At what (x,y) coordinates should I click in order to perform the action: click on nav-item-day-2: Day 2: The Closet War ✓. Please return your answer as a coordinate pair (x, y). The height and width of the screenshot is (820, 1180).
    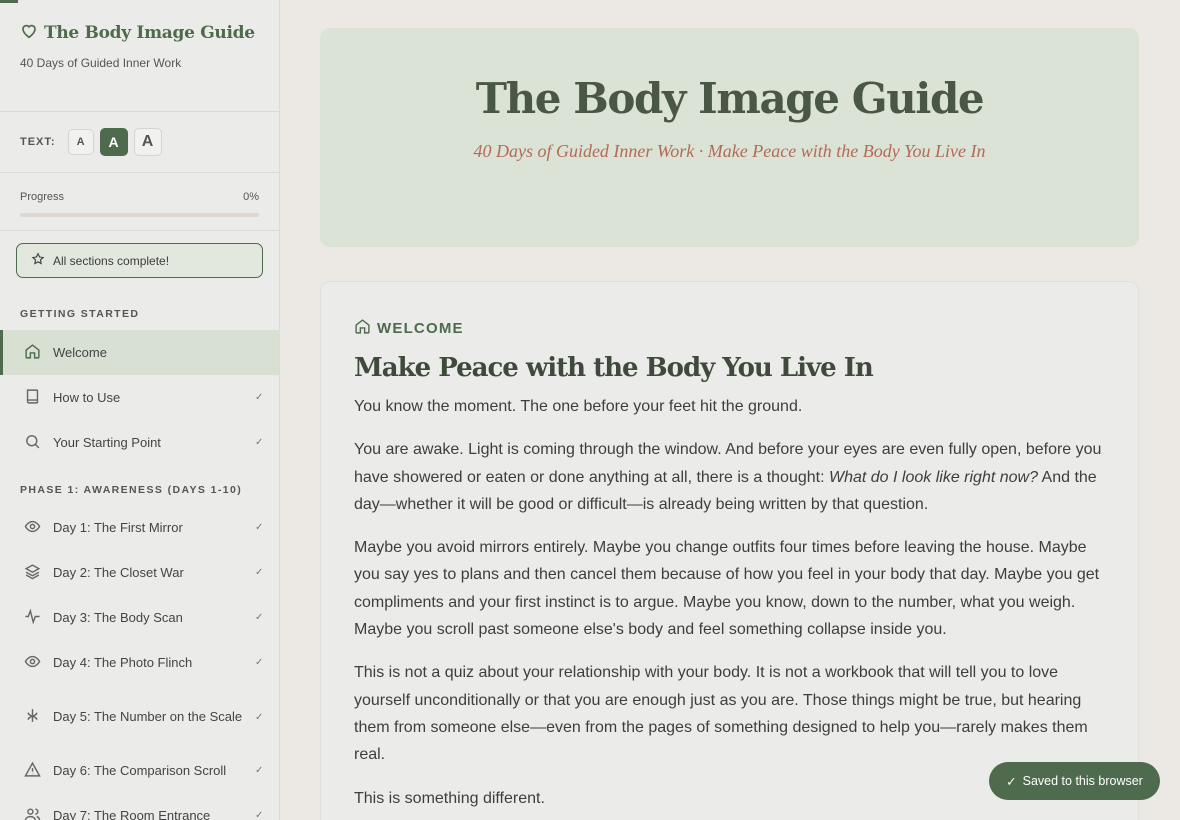
    Looking at the image, I should click on (139, 572).